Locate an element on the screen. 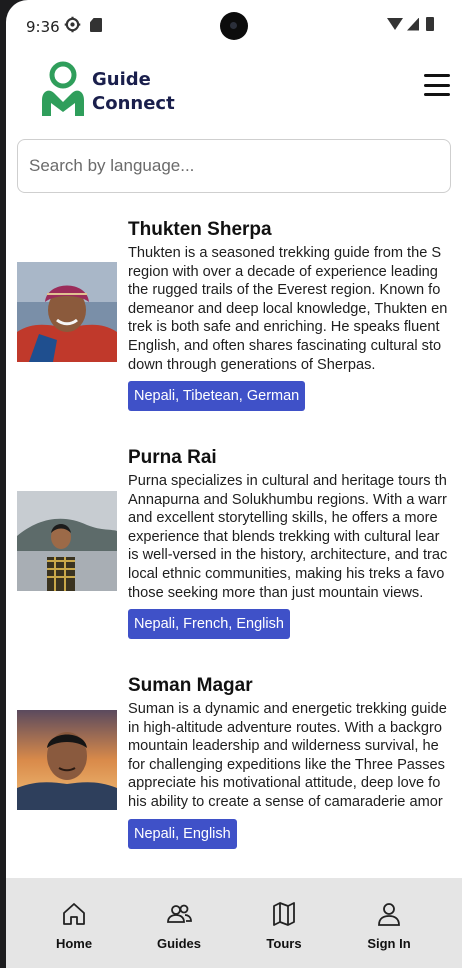  nav-home: Home is located at coordinates (74, 925).